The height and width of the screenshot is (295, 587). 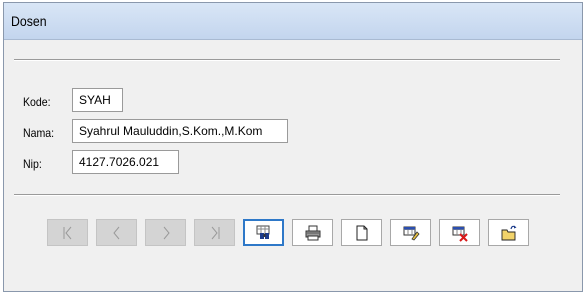 I want to click on edit-button, so click(x=410, y=232).